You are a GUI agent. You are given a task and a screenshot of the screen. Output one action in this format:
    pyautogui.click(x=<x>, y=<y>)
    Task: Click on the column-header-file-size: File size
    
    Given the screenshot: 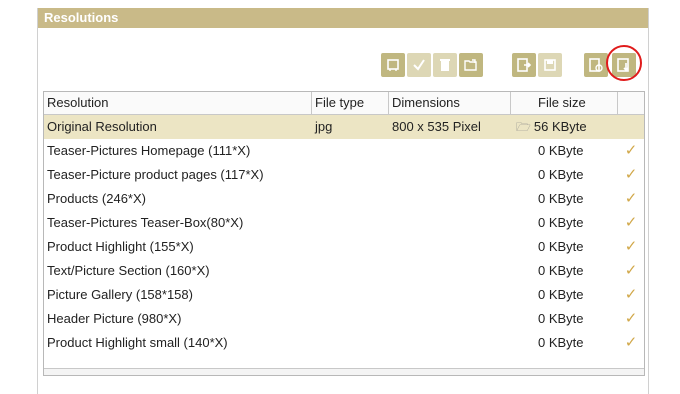 What is the action you would take?
    pyautogui.click(x=564, y=103)
    